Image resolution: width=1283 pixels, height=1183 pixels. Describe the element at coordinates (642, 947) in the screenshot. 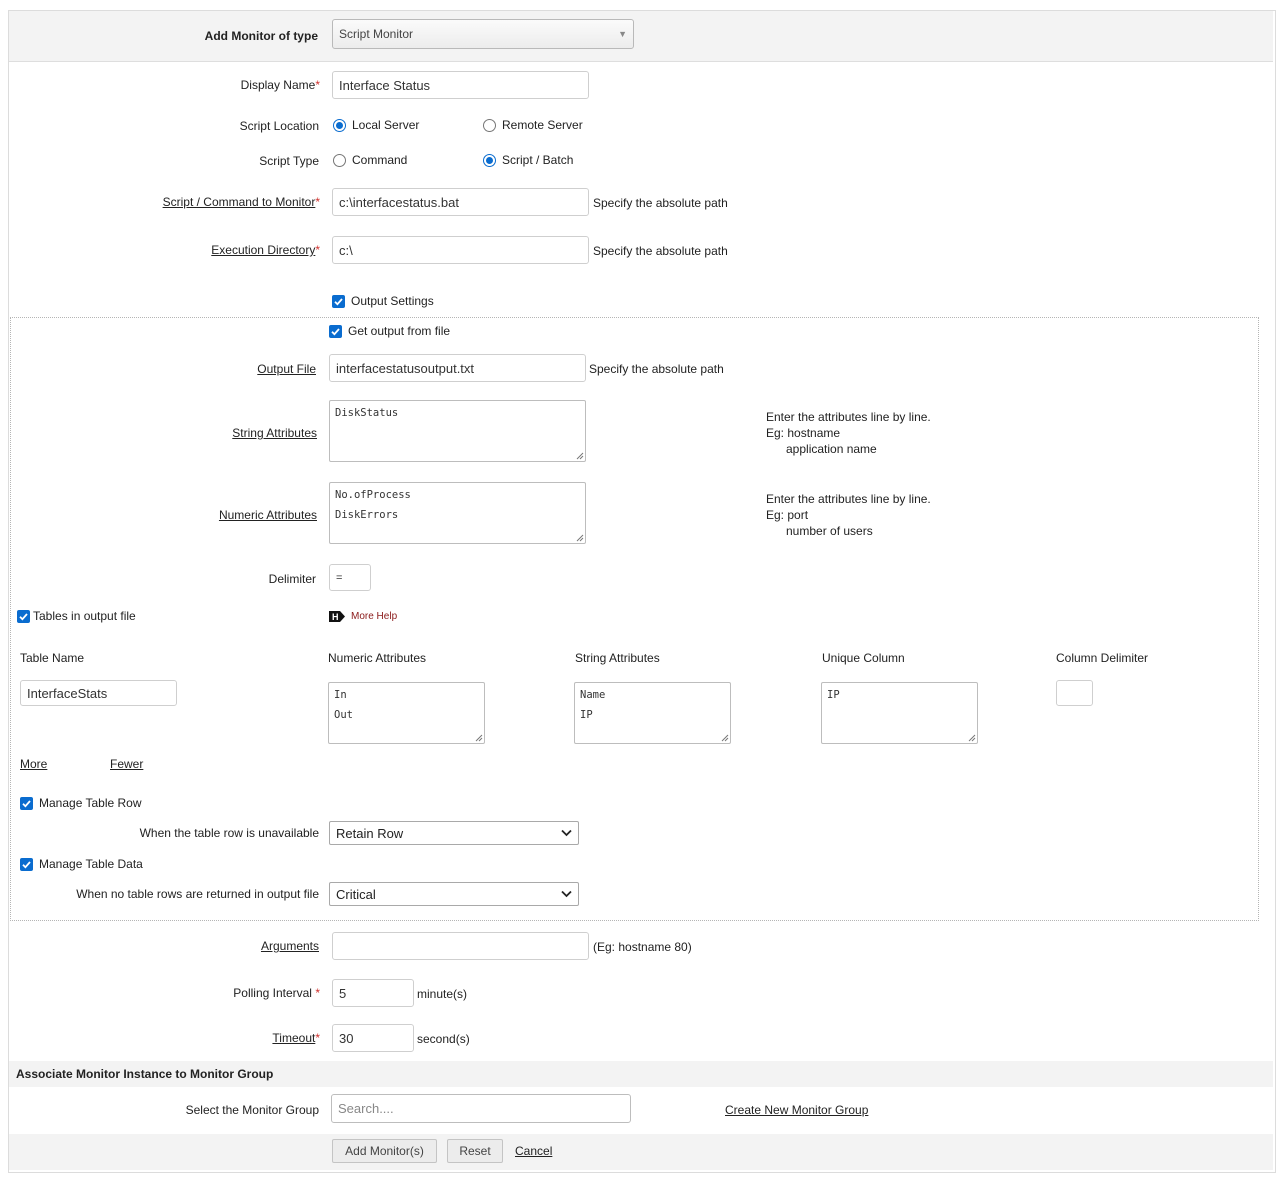

I see `arguments-hint: (Eg: hostname 80)` at that location.